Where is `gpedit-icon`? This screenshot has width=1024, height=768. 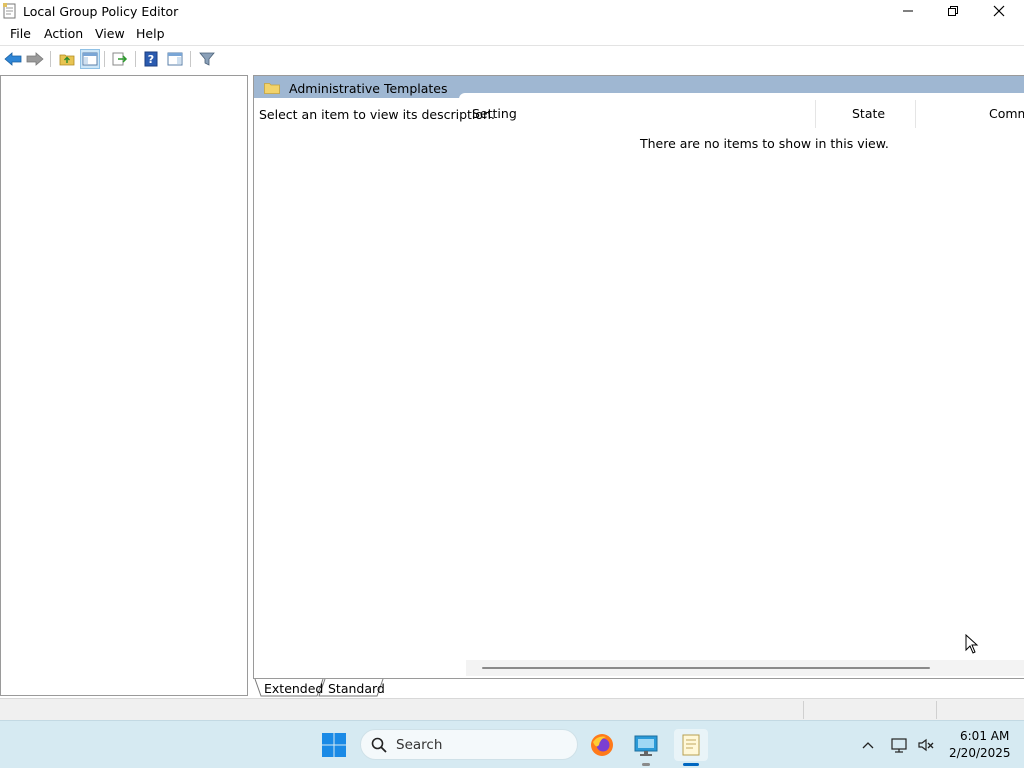 gpedit-icon is located at coordinates (691, 745).